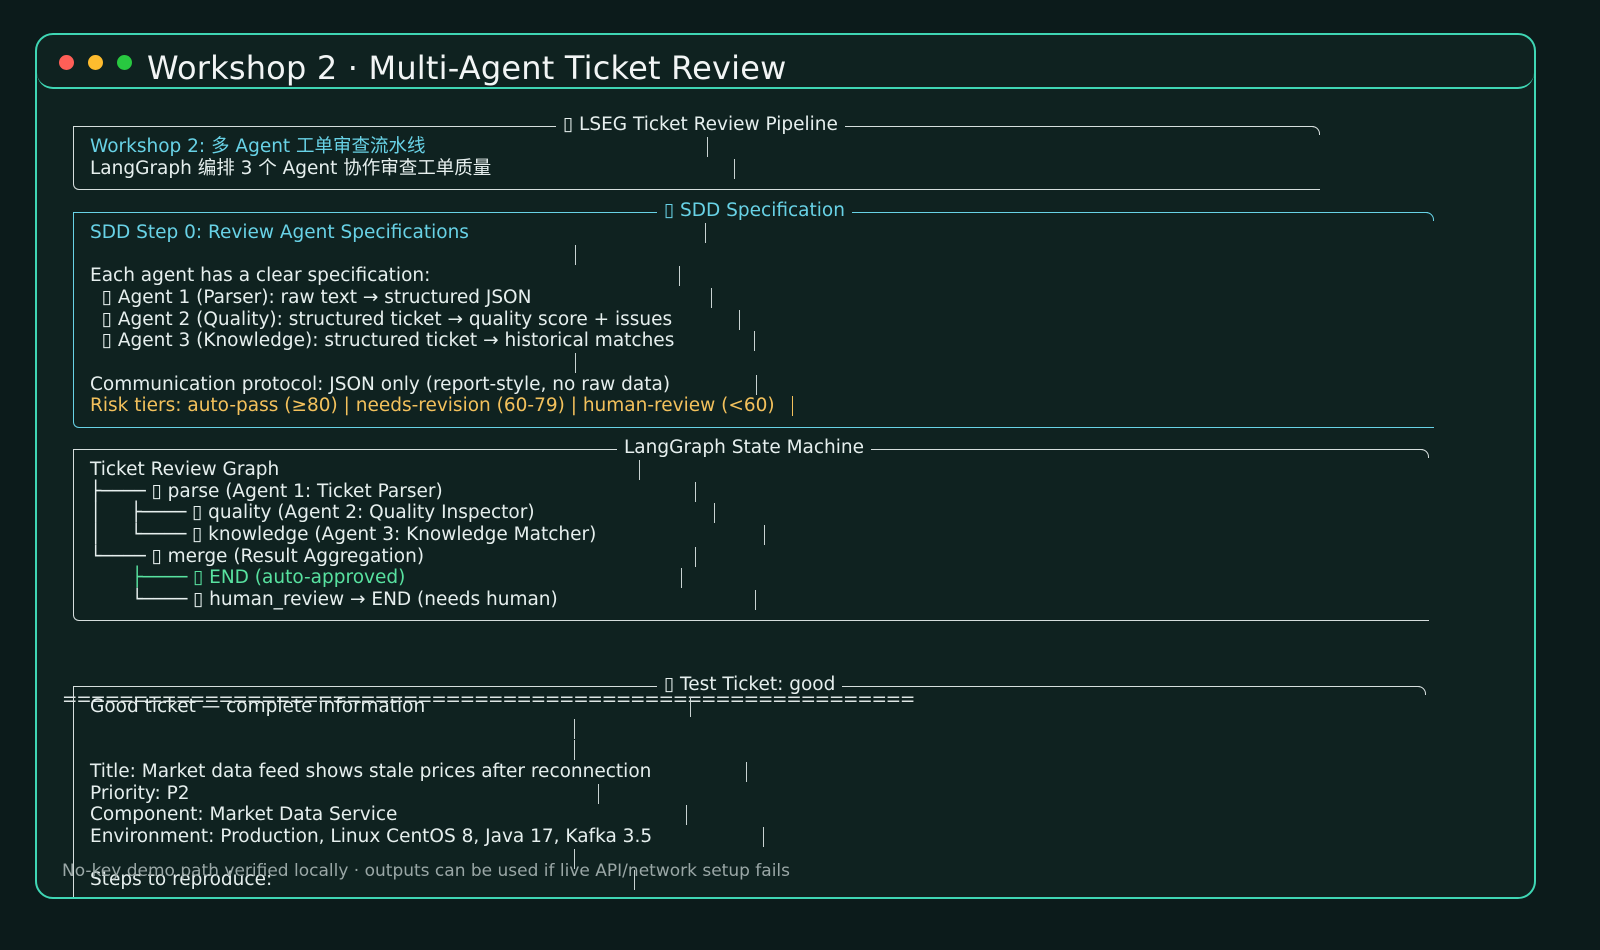 Image resolution: width=1600 pixels, height=950 pixels. What do you see at coordinates (257, 577) in the screenshot?
I see `graph-node-end: ├──── ▯ END (auto-approved)` at bounding box center [257, 577].